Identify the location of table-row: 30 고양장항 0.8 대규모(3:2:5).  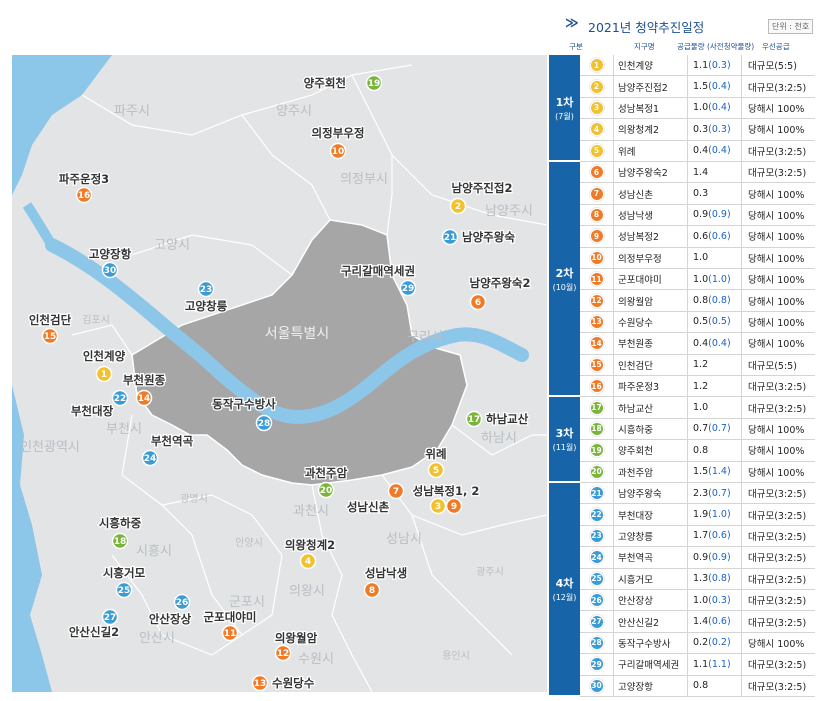
(697, 686).